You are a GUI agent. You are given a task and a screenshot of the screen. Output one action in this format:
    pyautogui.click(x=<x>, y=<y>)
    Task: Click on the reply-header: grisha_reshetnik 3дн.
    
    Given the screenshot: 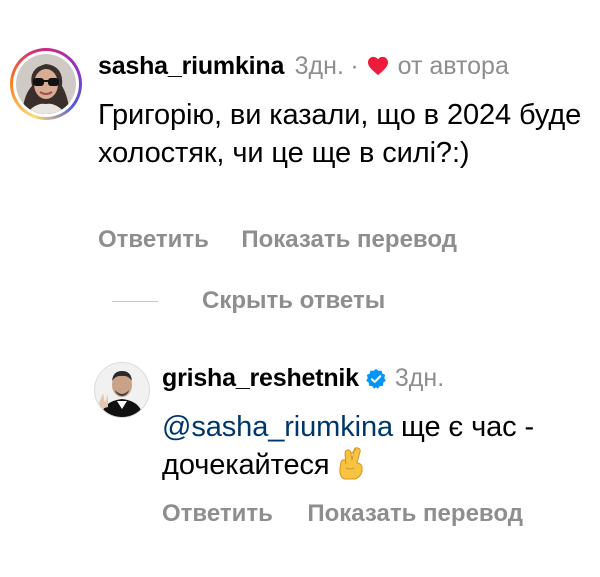 What is the action you would take?
    pyautogui.click(x=303, y=378)
    